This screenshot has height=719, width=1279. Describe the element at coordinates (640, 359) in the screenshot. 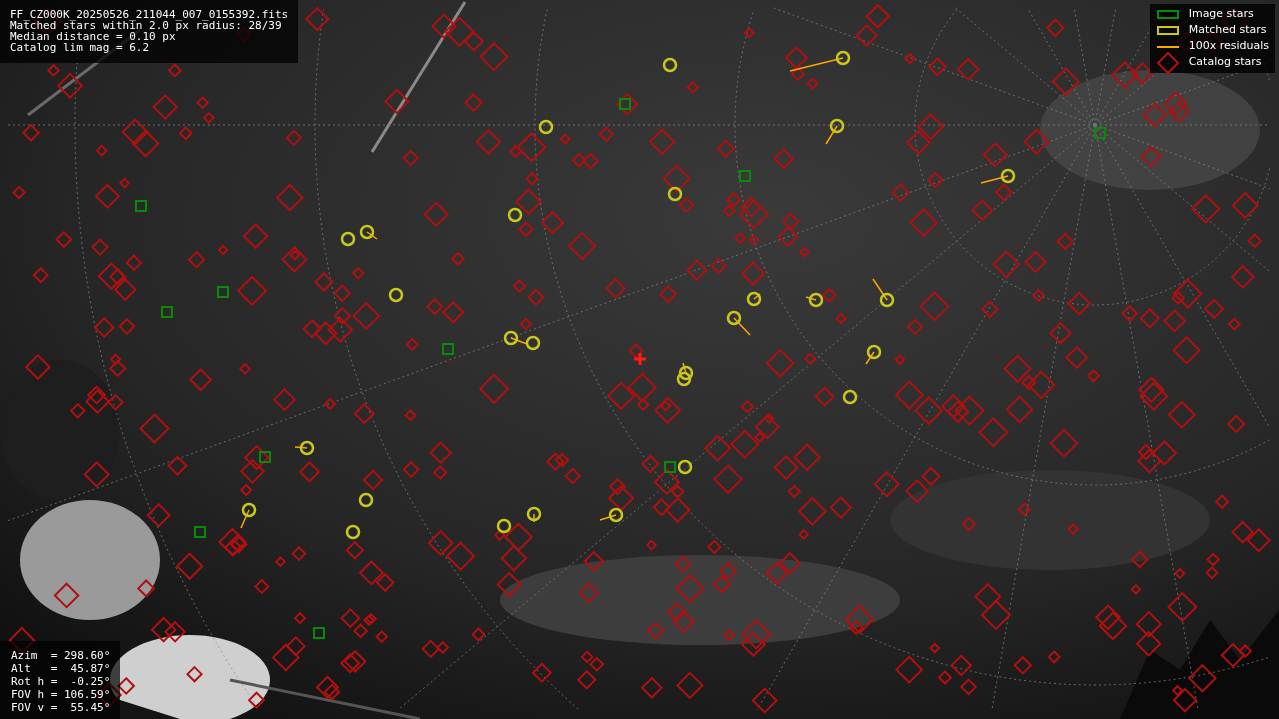

I see `center-cross-icon` at that location.